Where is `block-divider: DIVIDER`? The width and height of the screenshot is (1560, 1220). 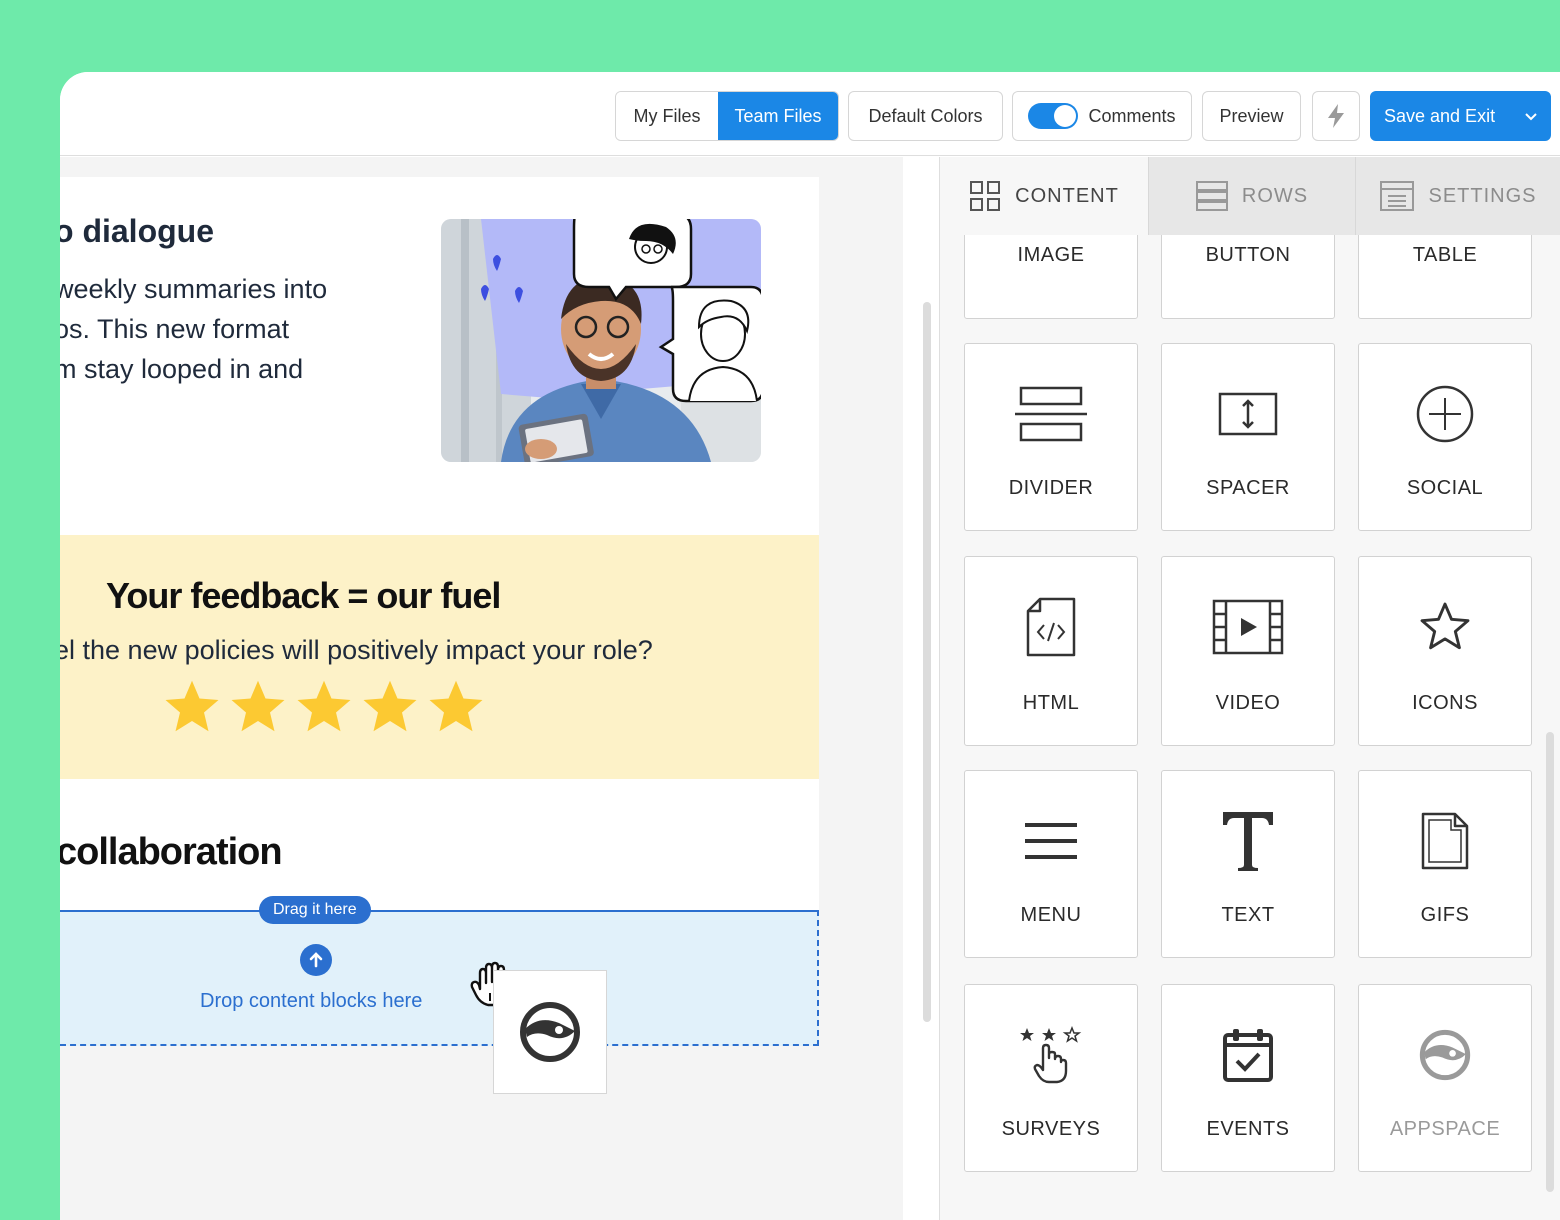 block-divider: DIVIDER is located at coordinates (1051, 437).